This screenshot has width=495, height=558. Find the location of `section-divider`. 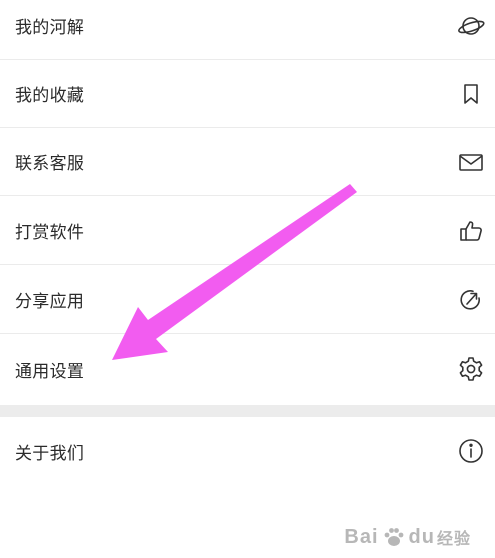

section-divider is located at coordinates (247, 411).